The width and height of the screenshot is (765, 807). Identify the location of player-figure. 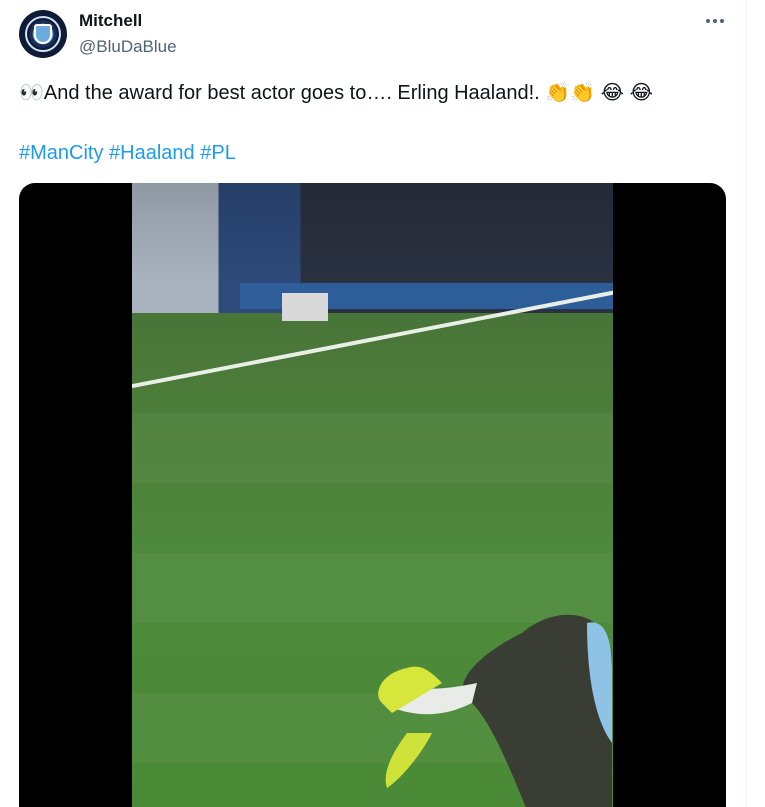
(495, 710).